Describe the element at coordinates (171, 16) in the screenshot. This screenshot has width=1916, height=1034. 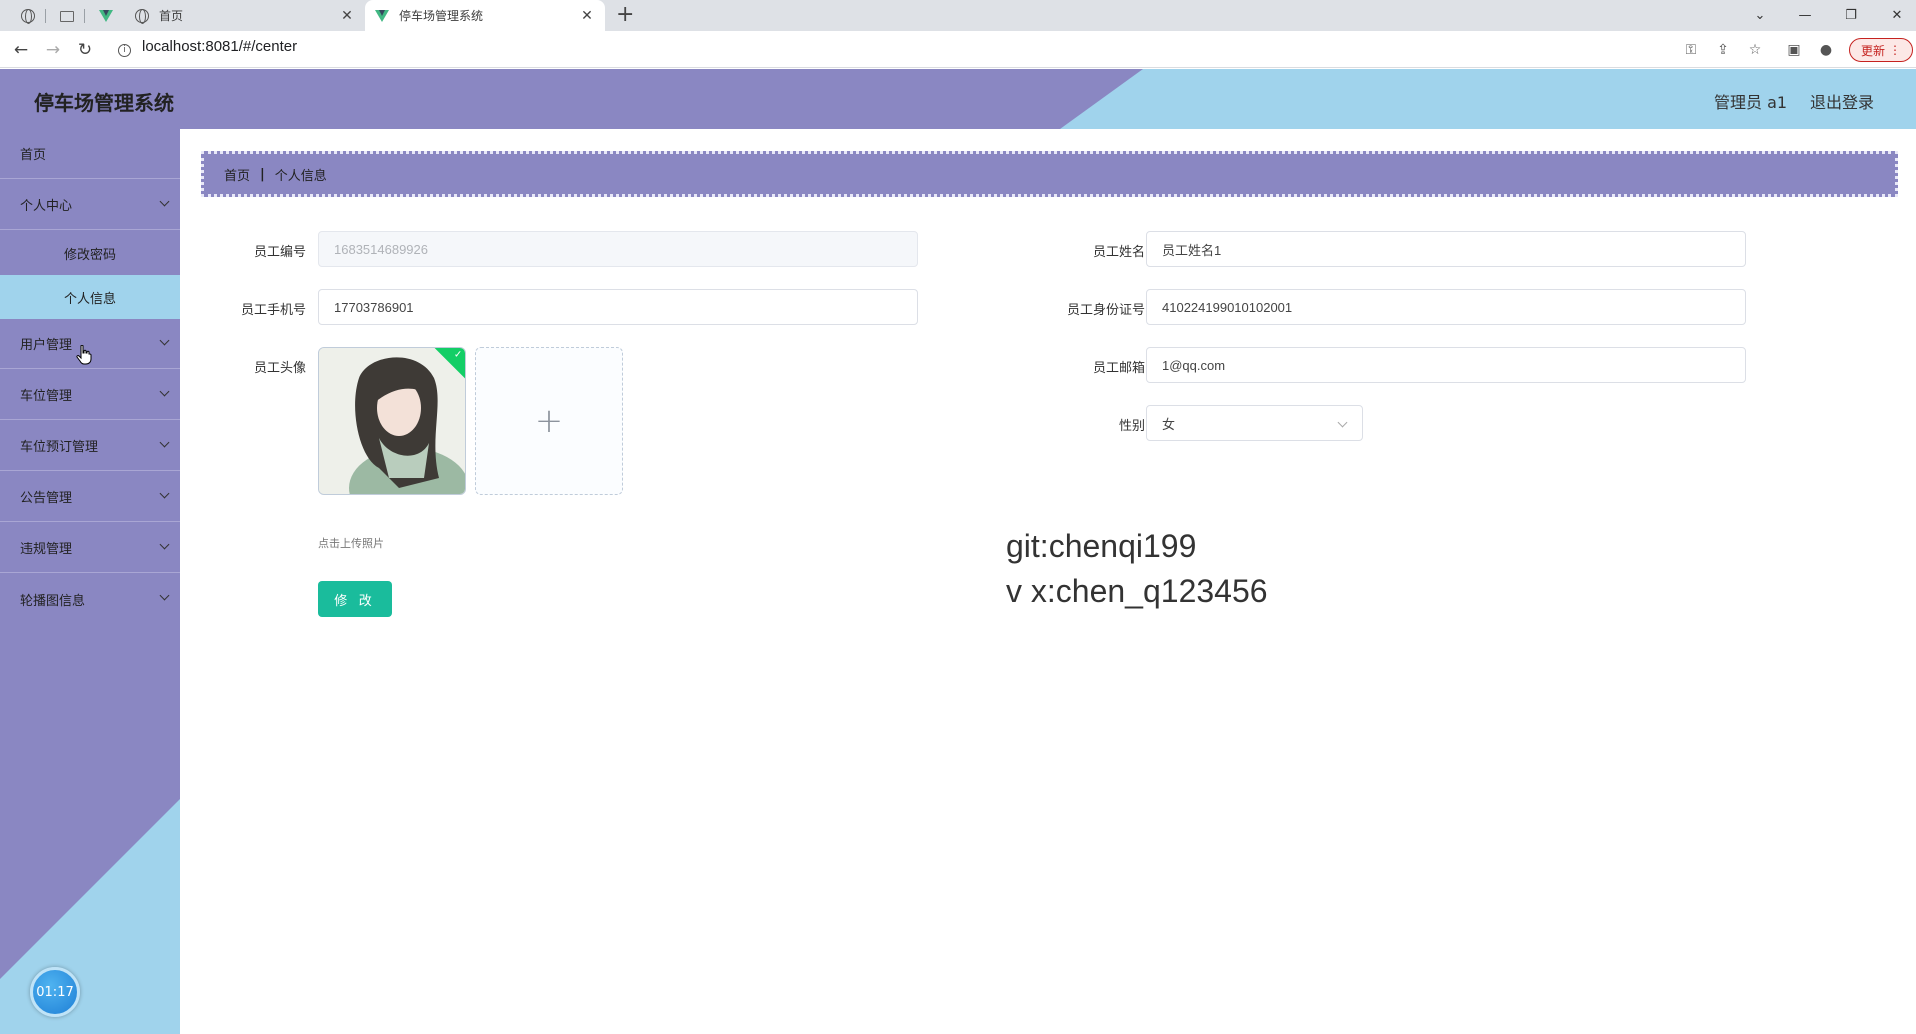
I see `tab-title: 首页` at that location.